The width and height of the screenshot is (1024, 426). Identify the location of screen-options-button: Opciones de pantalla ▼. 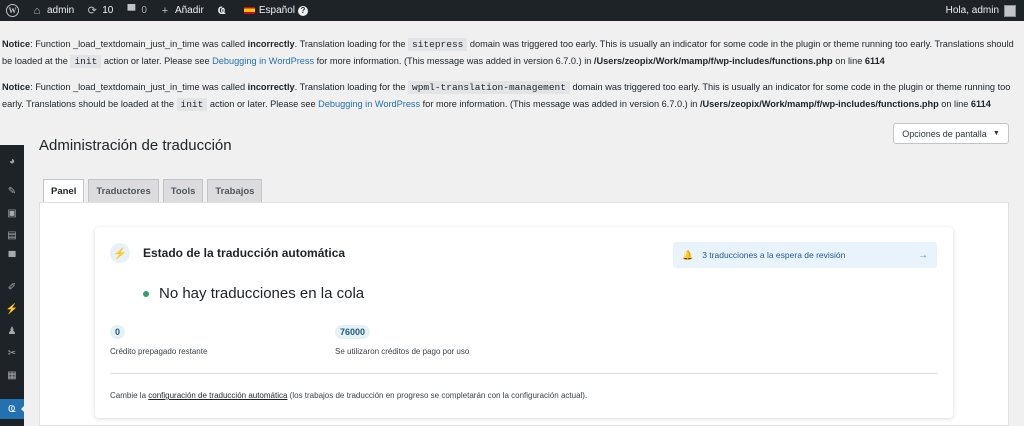
(951, 133).